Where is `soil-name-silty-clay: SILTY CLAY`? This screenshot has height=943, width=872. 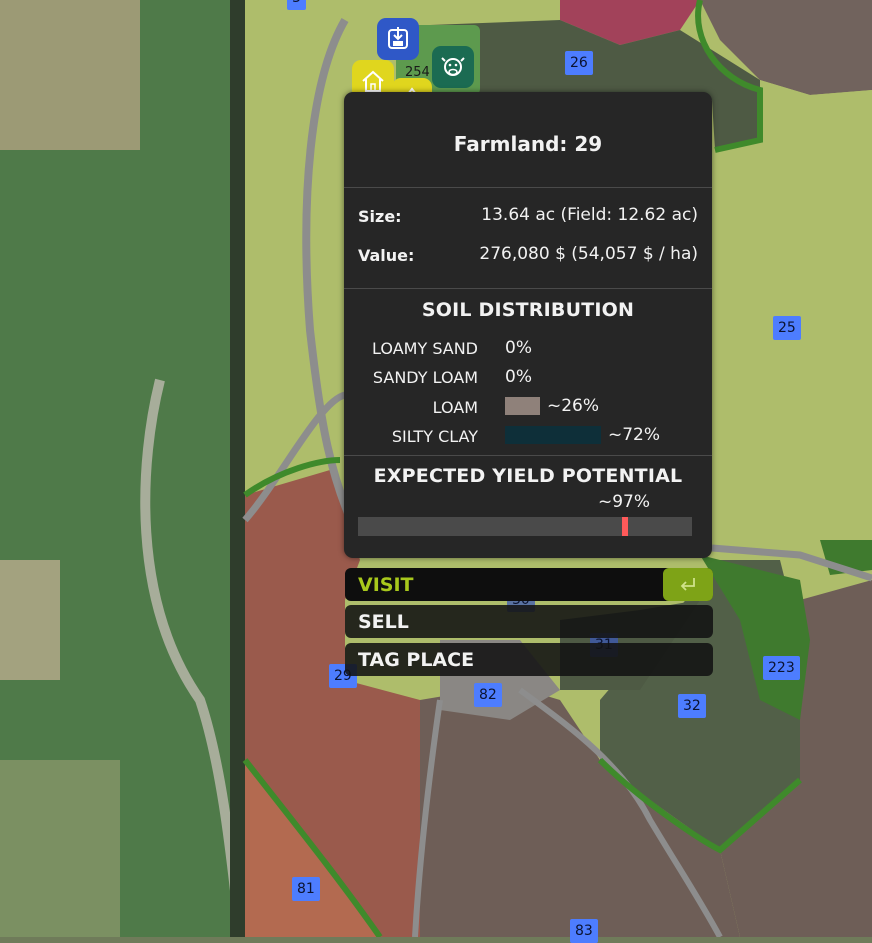 soil-name-silty-clay: SILTY CLAY is located at coordinates (434, 436).